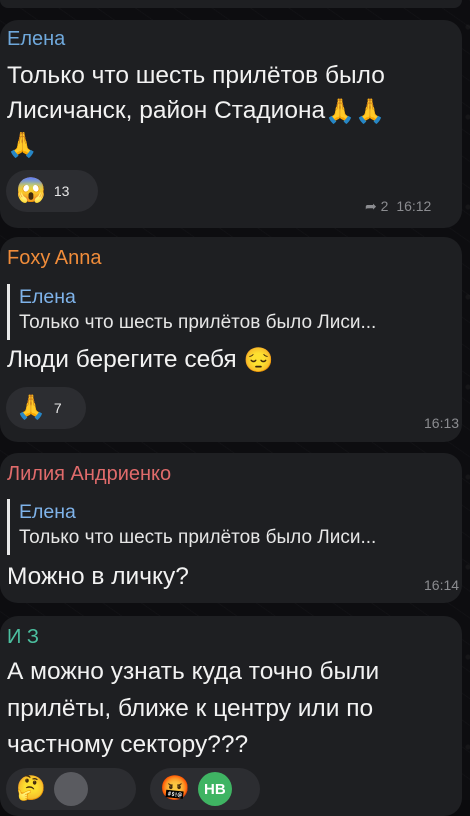  I want to click on pensive-emoji: 😔, so click(258, 361).